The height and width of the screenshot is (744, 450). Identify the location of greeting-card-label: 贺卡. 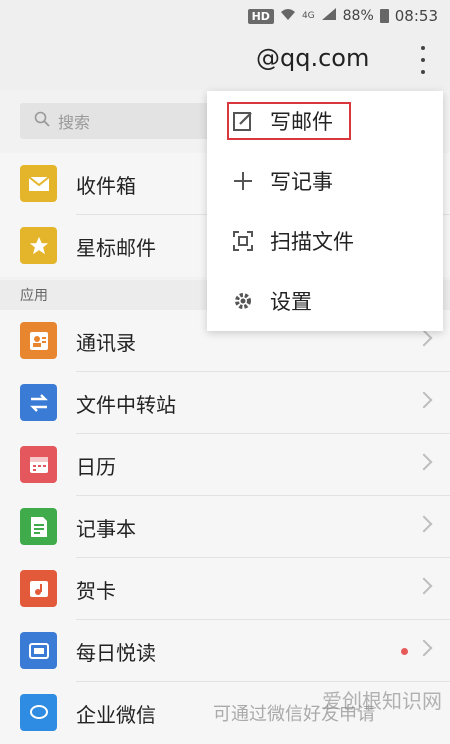
(96, 590).